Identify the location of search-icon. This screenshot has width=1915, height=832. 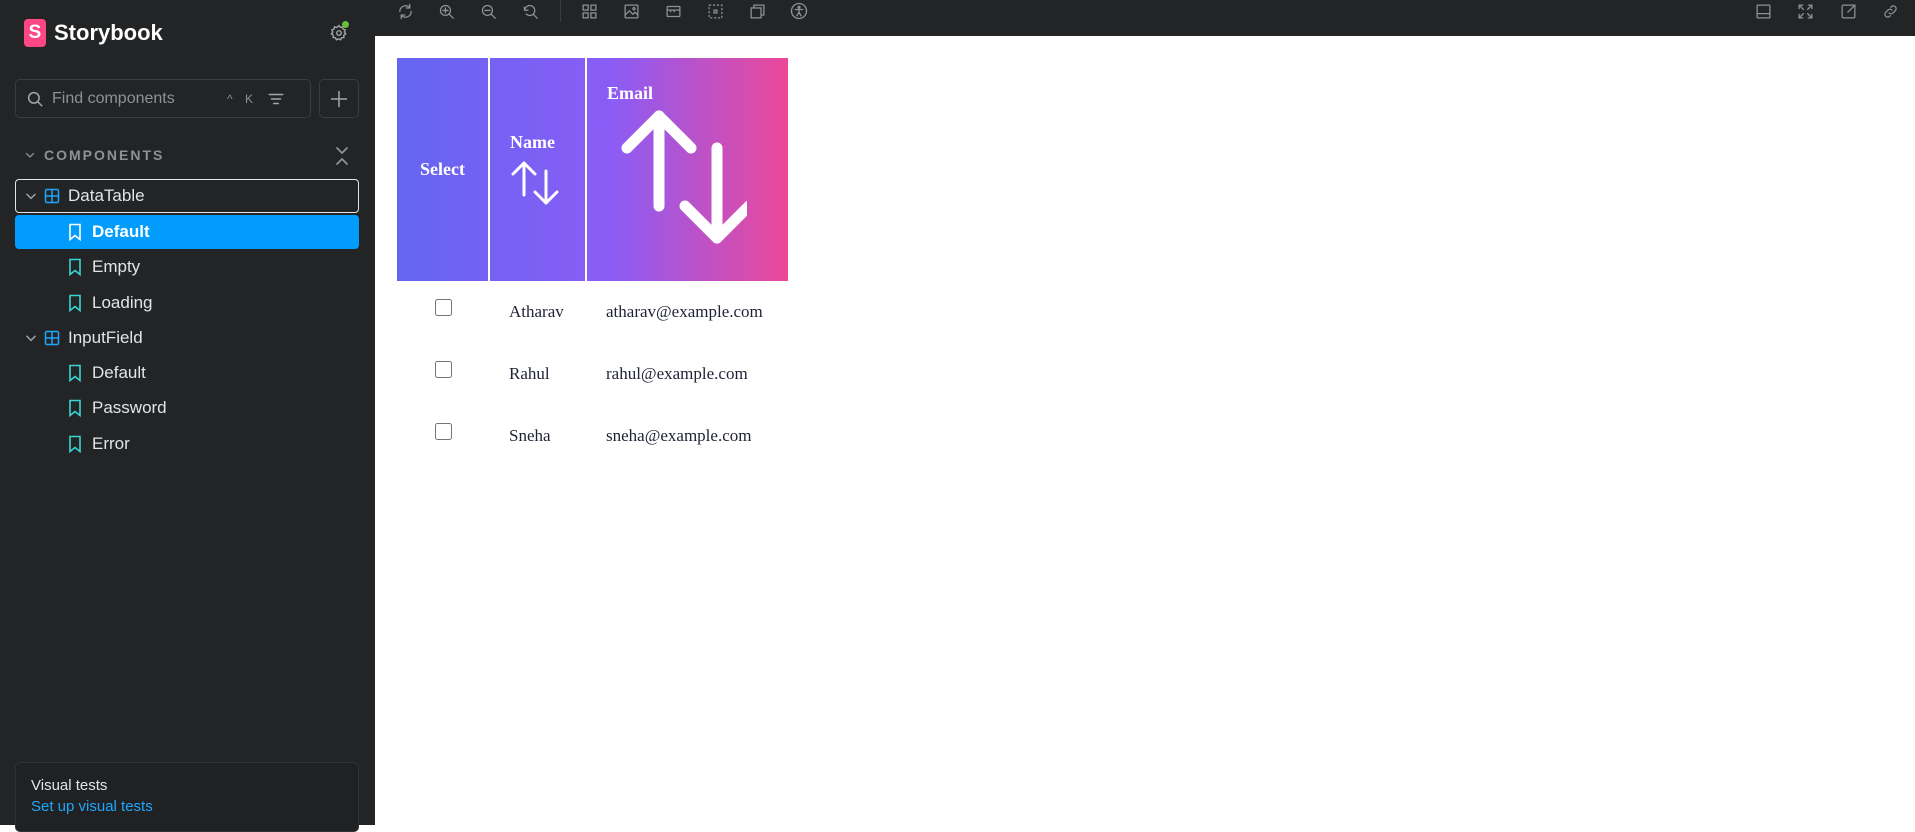
(35, 99).